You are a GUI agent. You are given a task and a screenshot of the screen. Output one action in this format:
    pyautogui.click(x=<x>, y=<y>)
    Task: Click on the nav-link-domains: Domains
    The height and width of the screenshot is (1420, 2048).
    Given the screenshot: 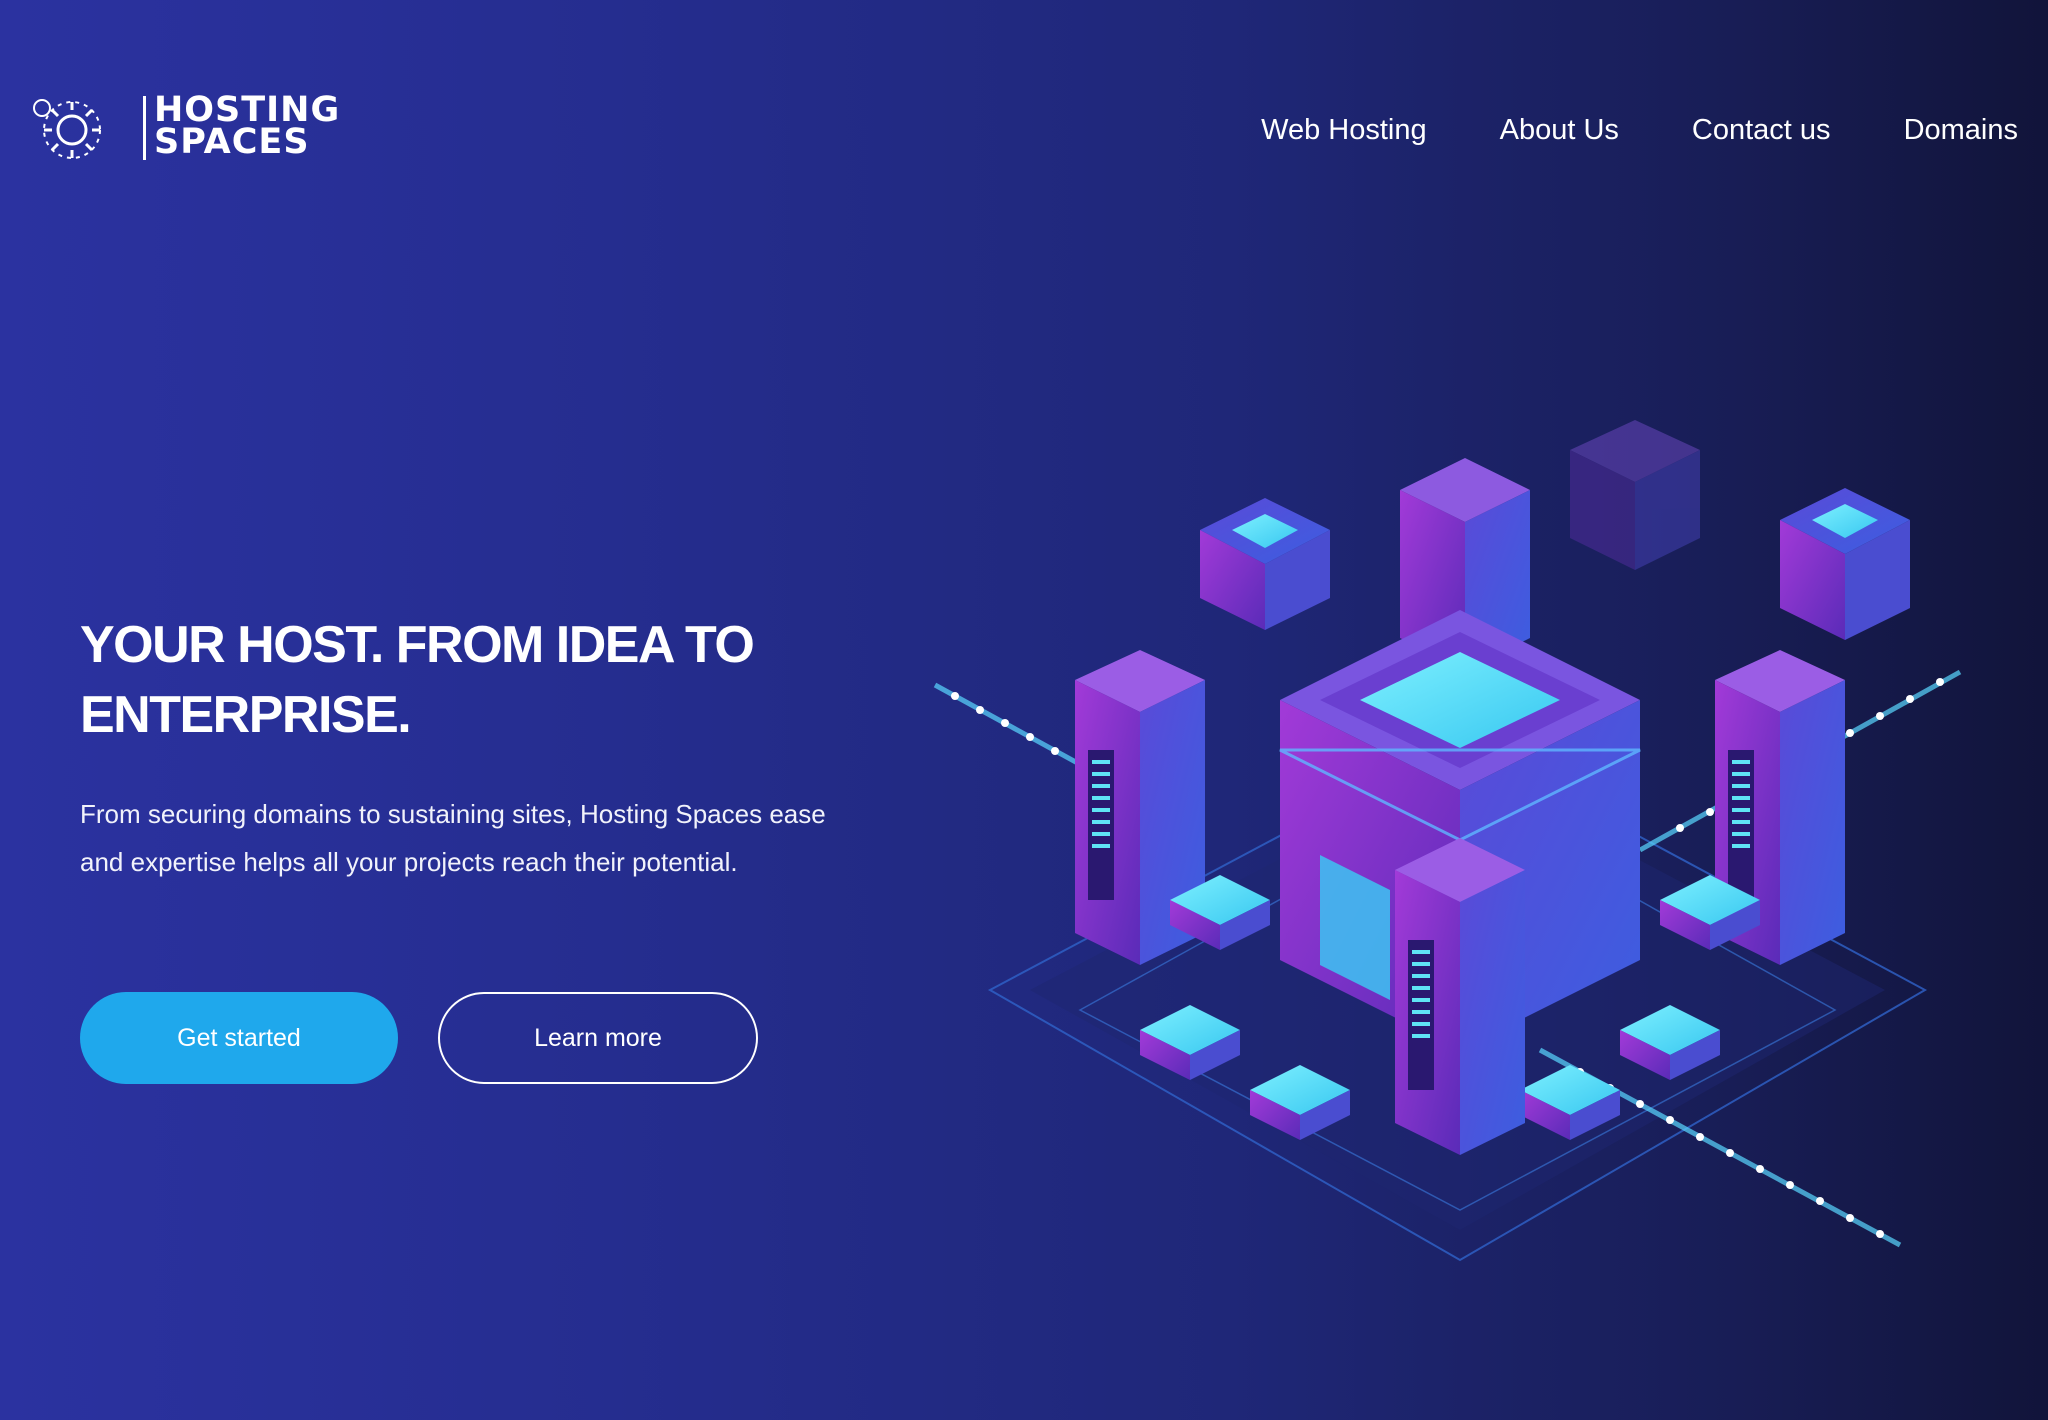 What is the action you would take?
    pyautogui.click(x=1961, y=130)
    